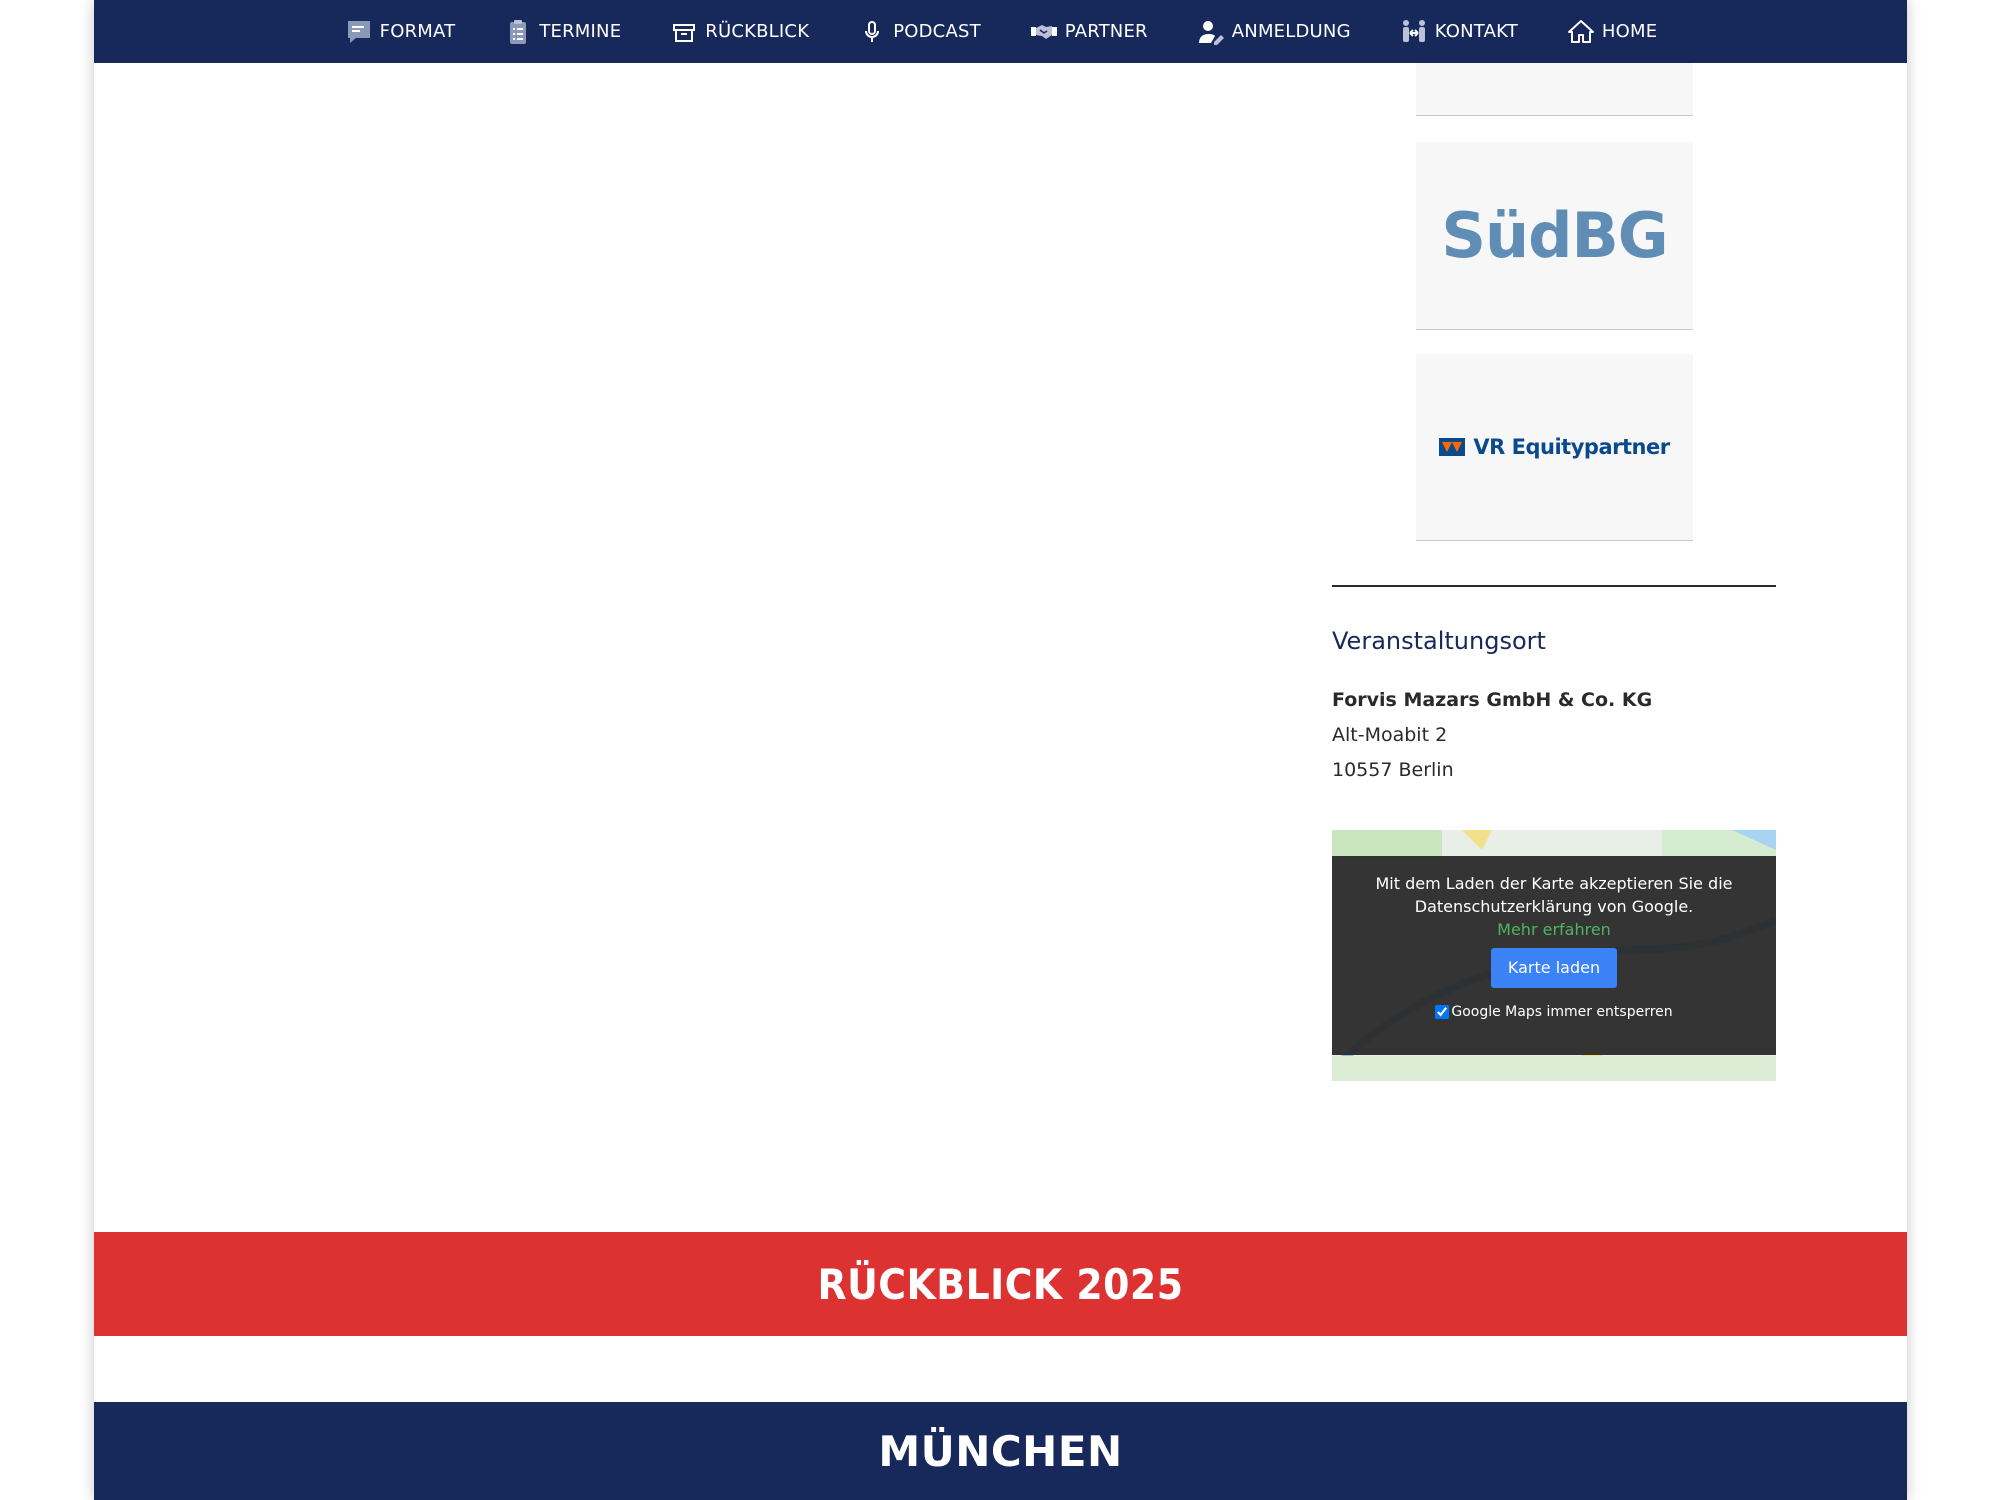 Image resolution: width=2000 pixels, height=1500 pixels. I want to click on map-always-unlock-row: Google Maps immer entsperren, so click(1554, 1012).